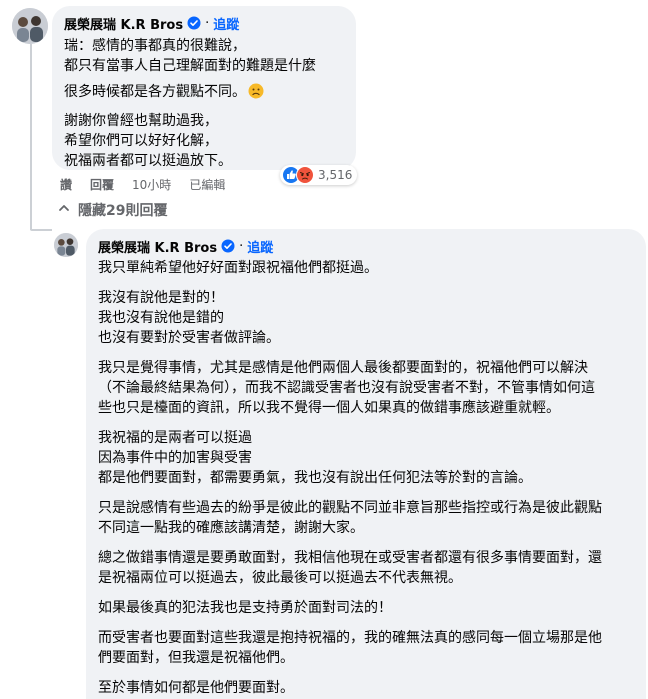  Describe the element at coordinates (31, 128) in the screenshot. I see `thread-line` at that location.